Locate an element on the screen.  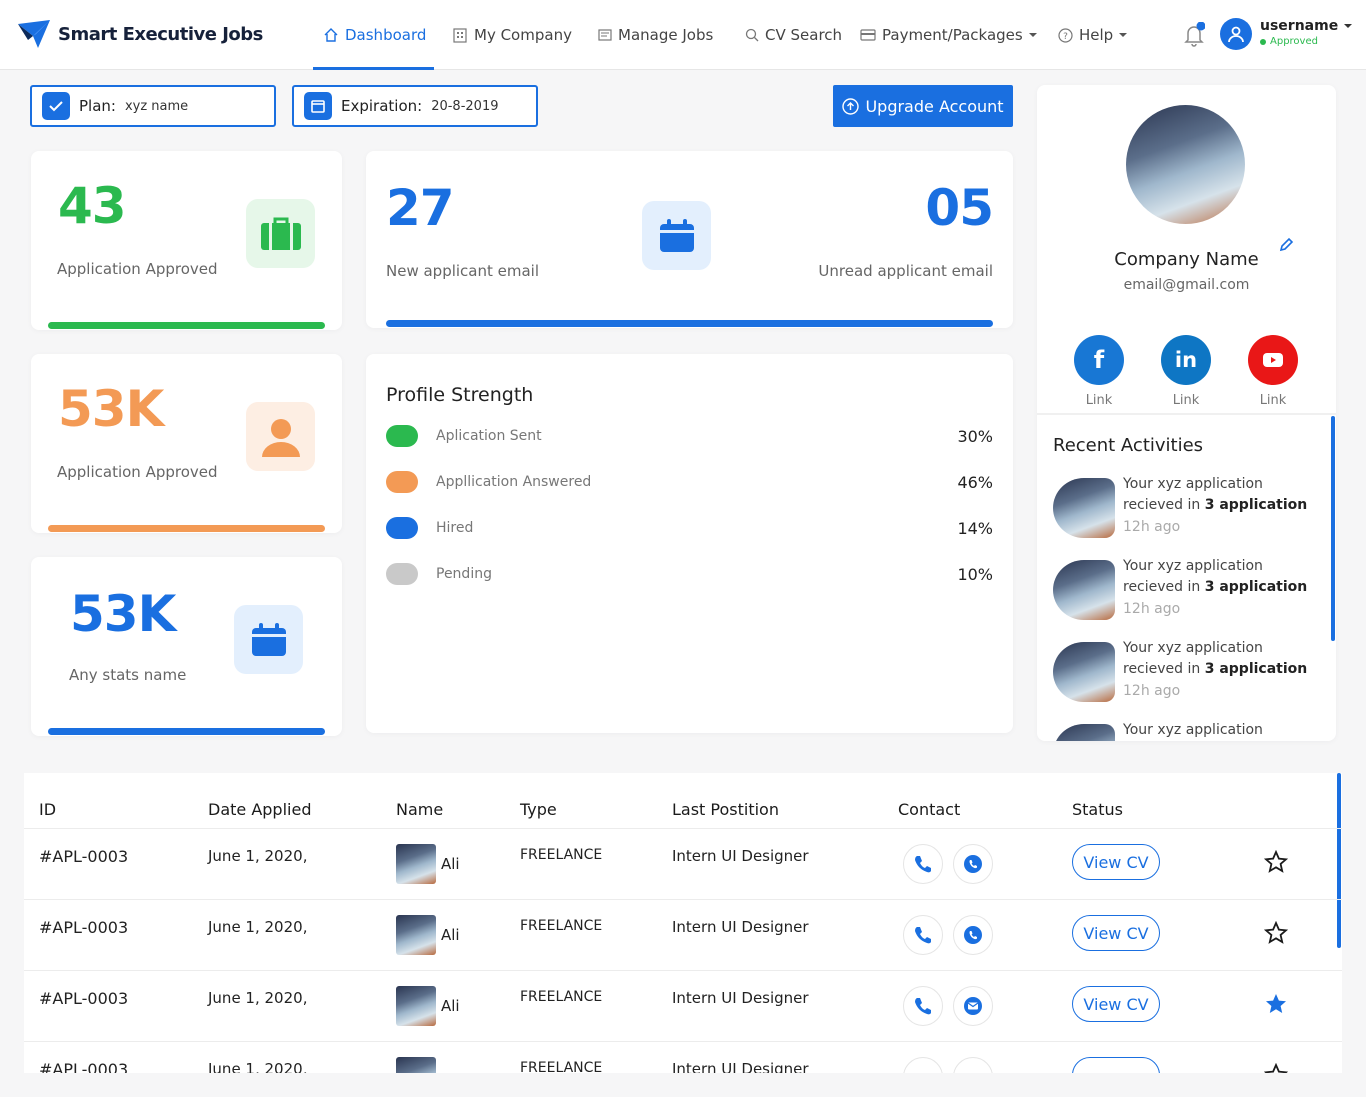
col-header-status: Status is located at coordinates (1097, 809).